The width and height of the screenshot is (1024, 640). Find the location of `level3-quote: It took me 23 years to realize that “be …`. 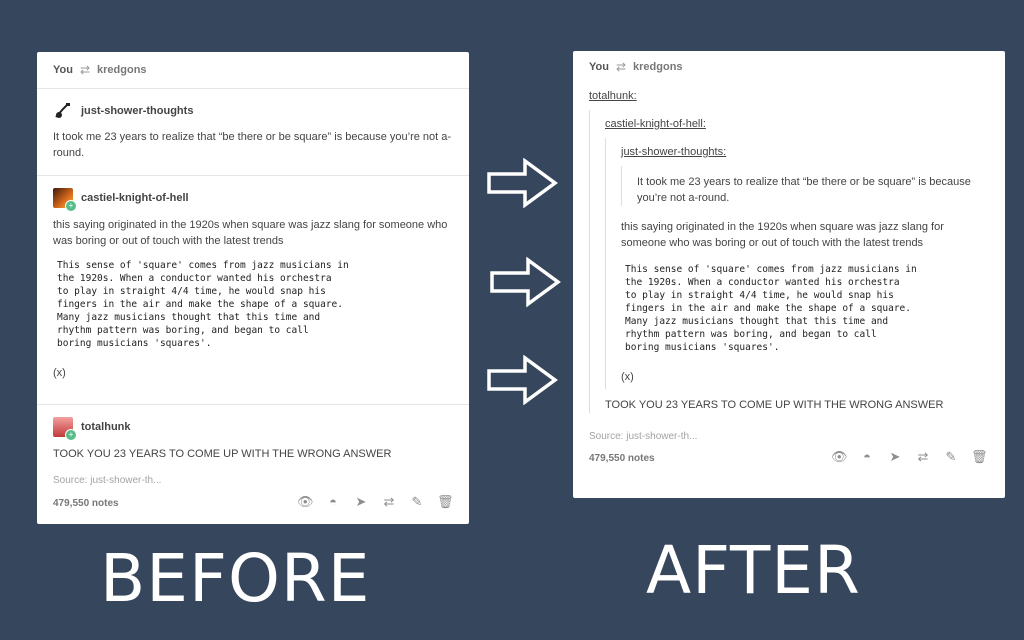

level3-quote: It took me 23 years to realize that “be … is located at coordinates (805, 186).